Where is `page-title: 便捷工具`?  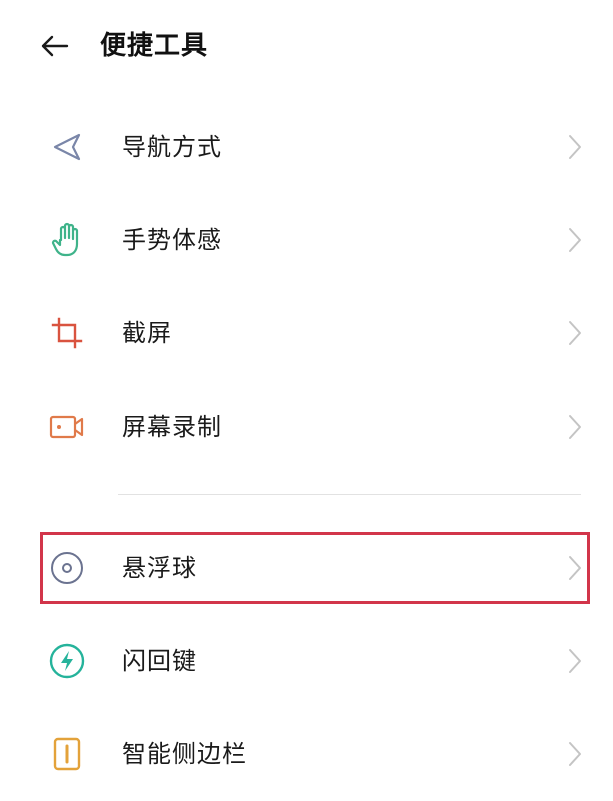
page-title: 便捷工具 is located at coordinates (154, 46).